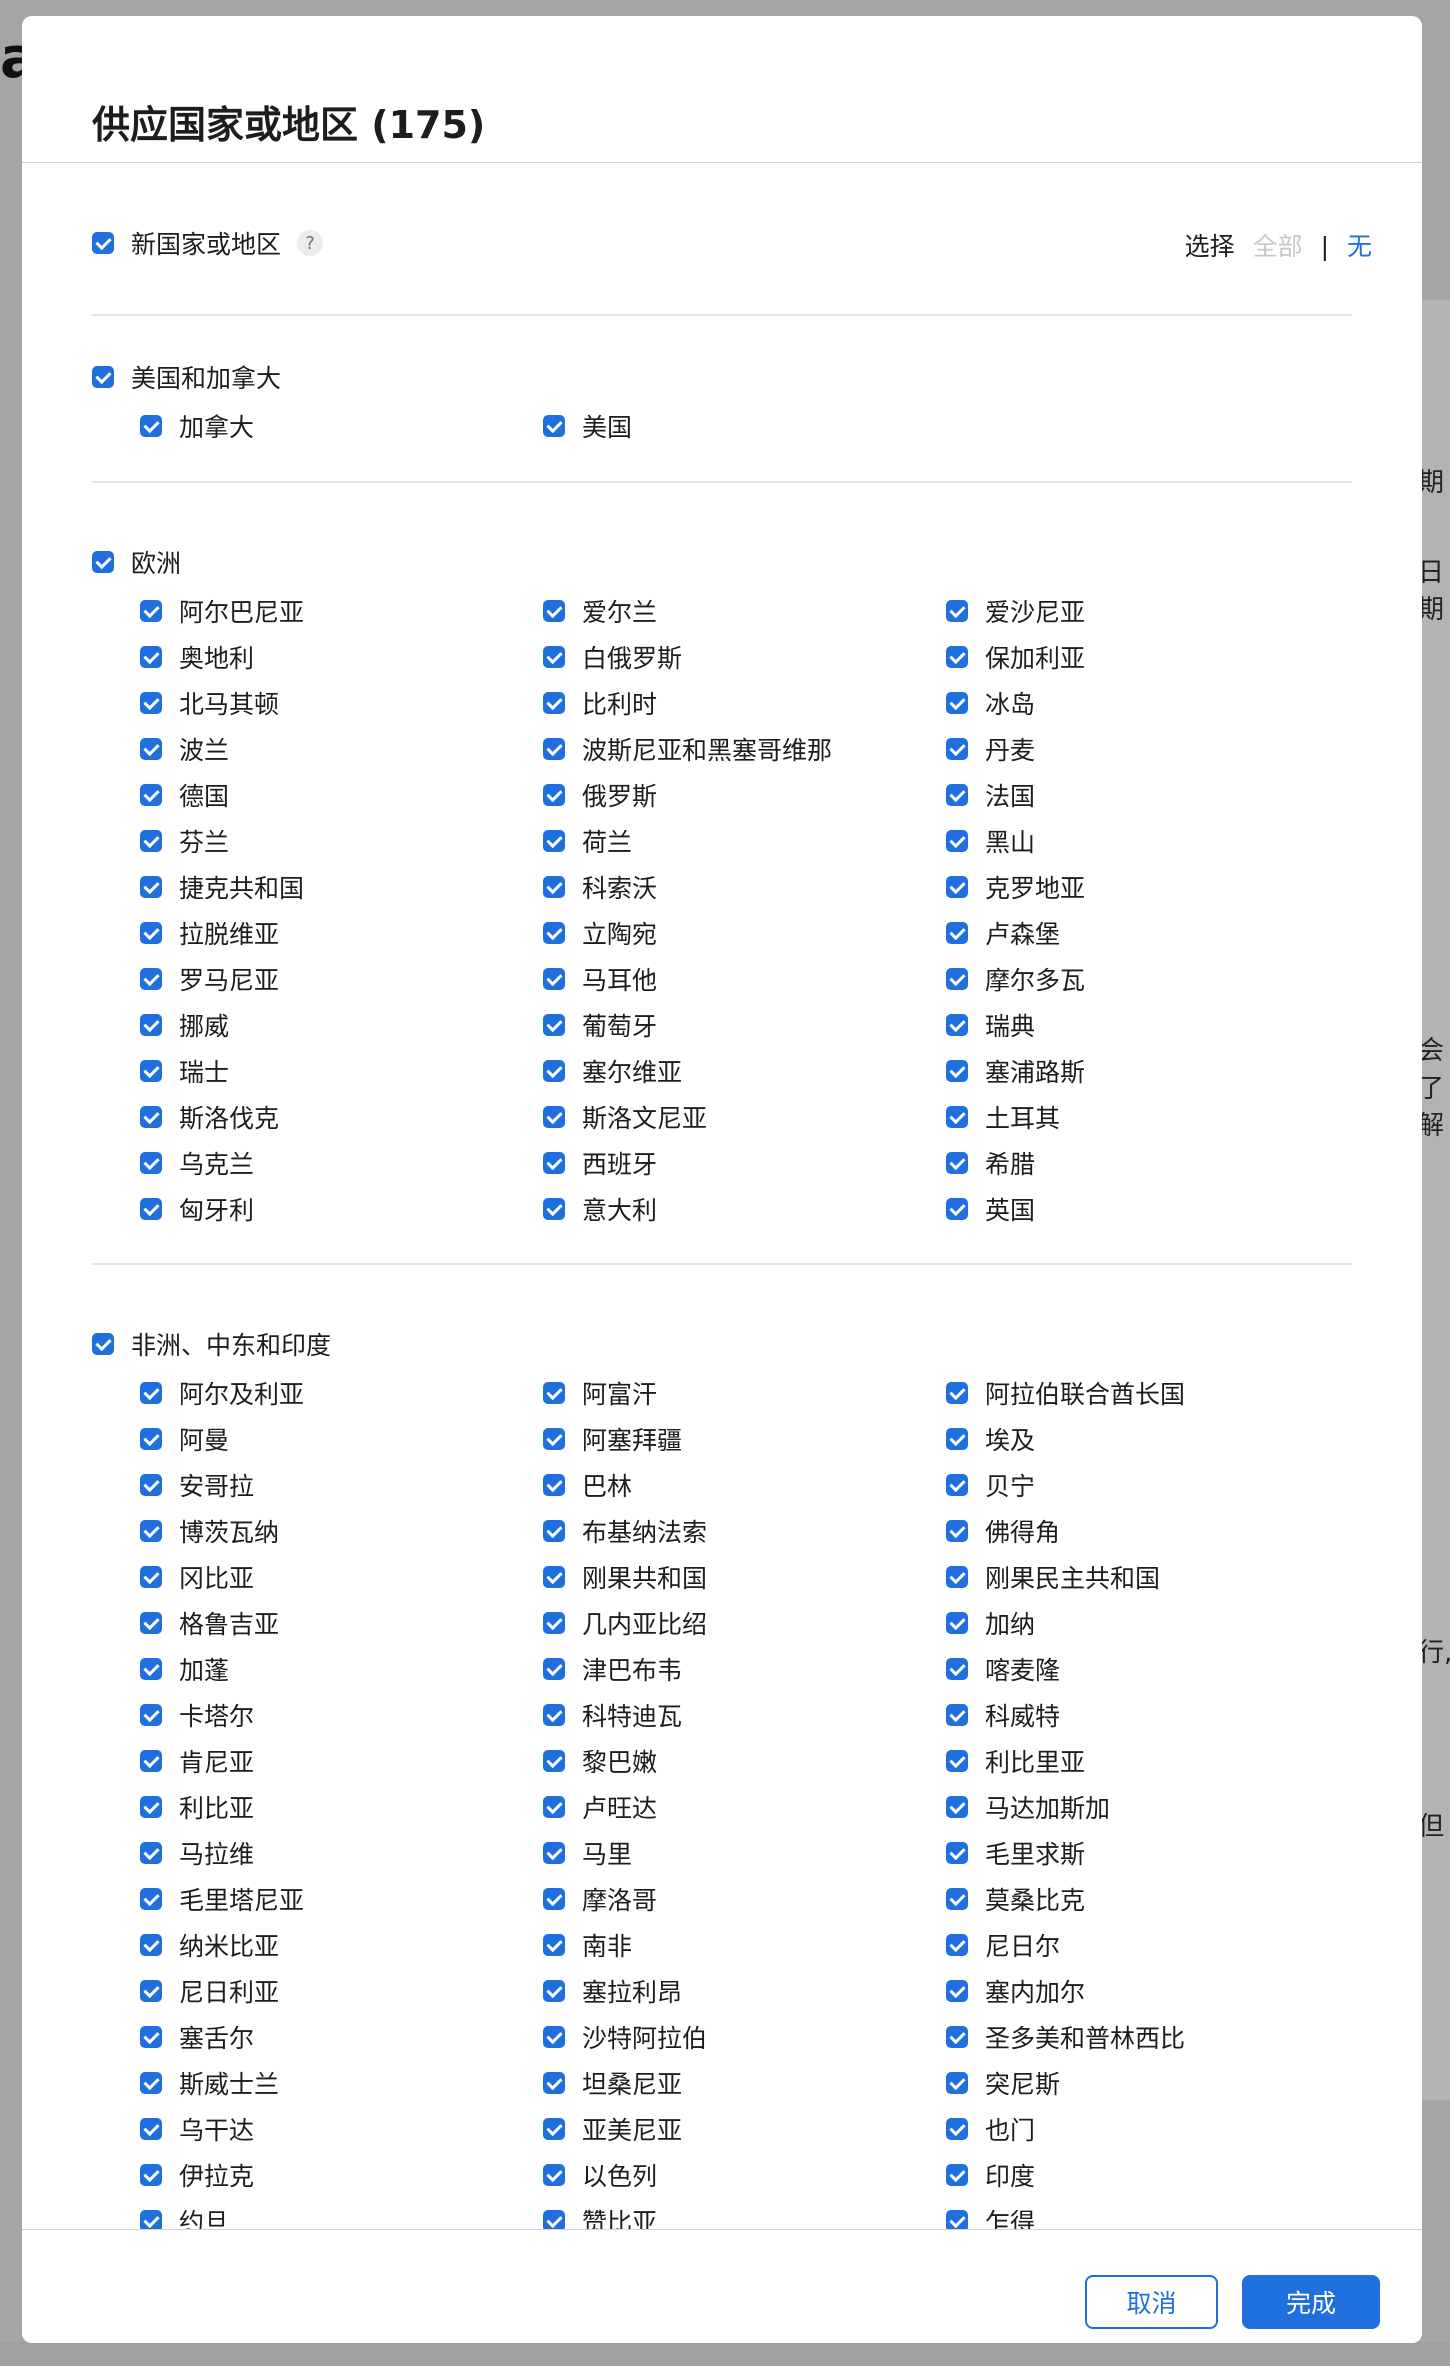  What do you see at coordinates (341, 1899) in the screenshot?
I see `country-item: 毛里塔尼亚` at bounding box center [341, 1899].